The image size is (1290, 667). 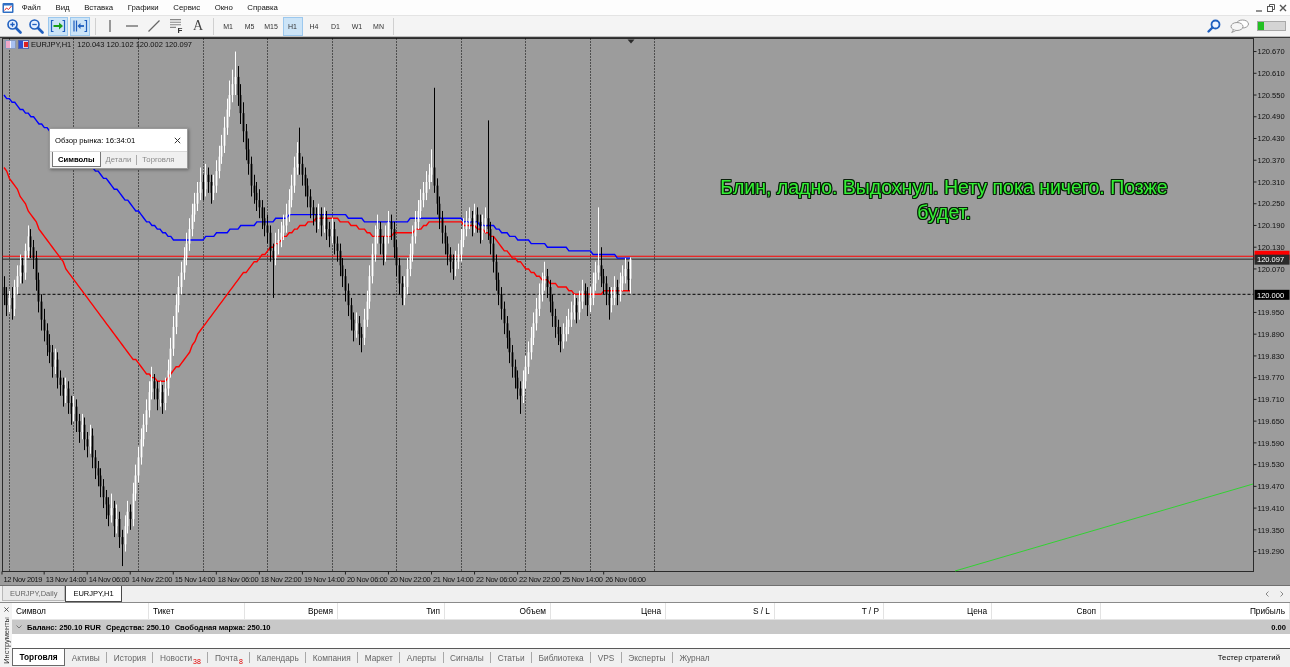 I want to click on flag-icon, so click(x=23, y=44).